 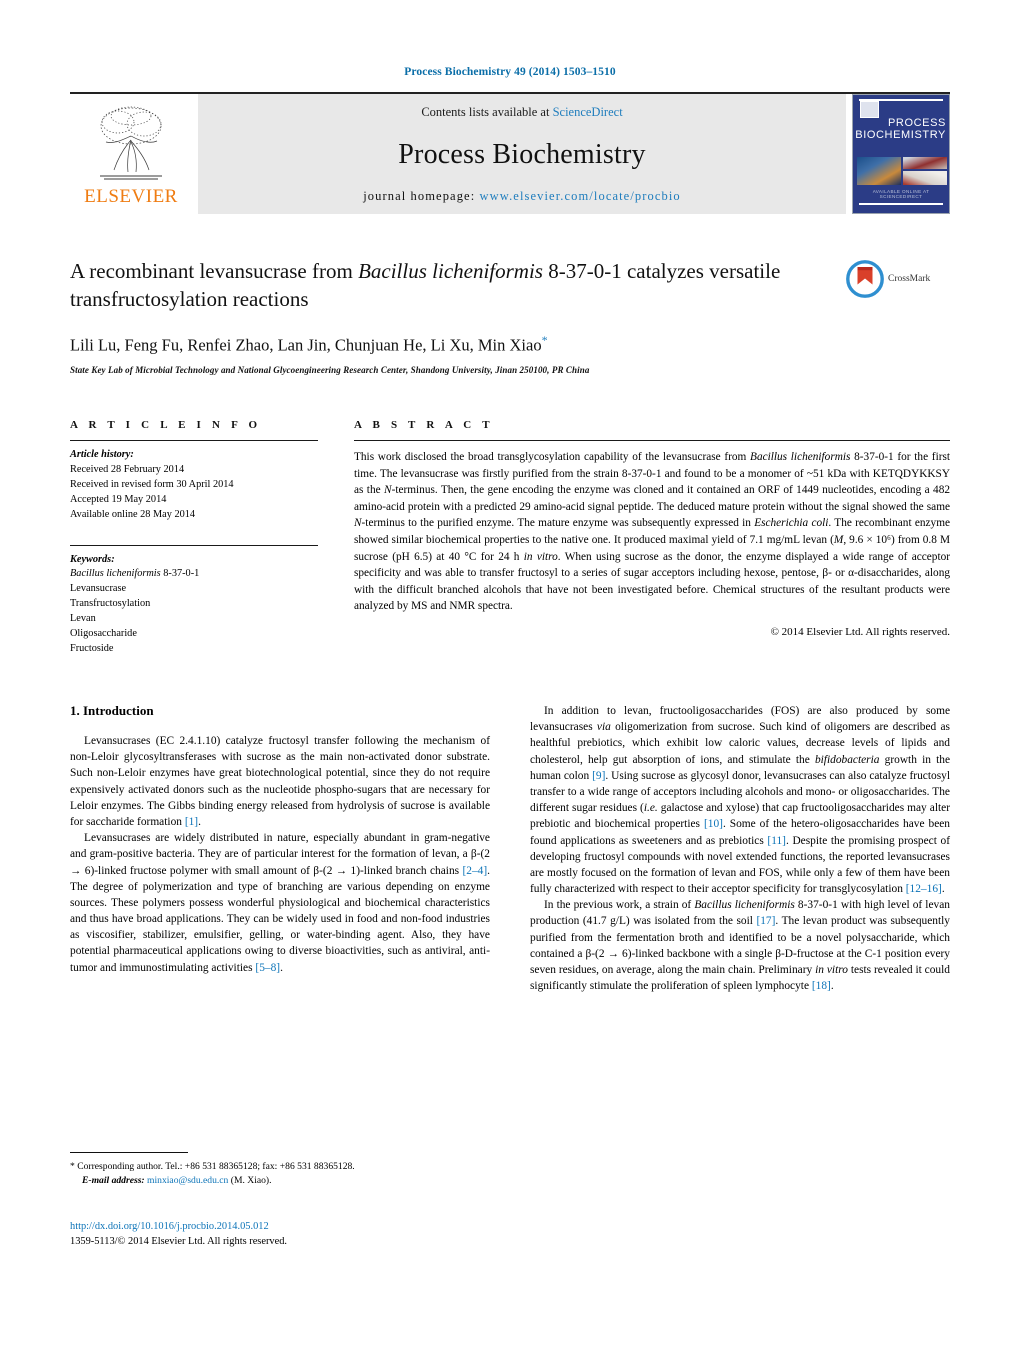 What do you see at coordinates (909, 279) in the screenshot?
I see `crossmark-label: CrossMark` at bounding box center [909, 279].